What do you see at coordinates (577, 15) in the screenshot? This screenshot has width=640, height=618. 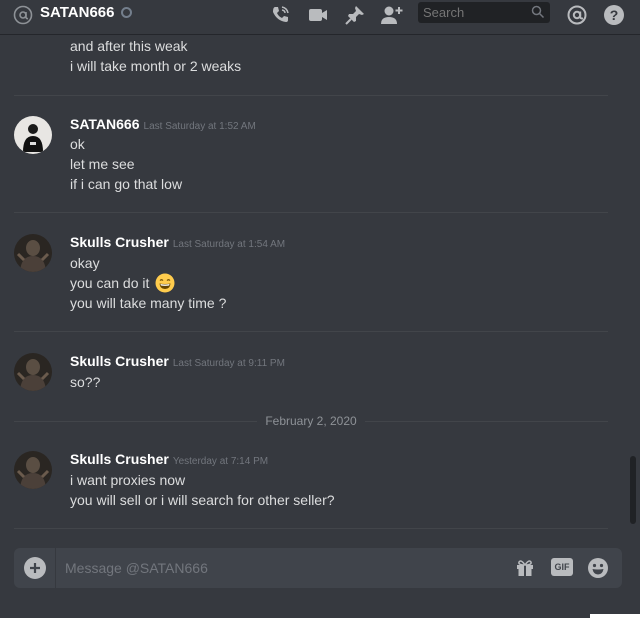 I see `mentions-icon` at bounding box center [577, 15].